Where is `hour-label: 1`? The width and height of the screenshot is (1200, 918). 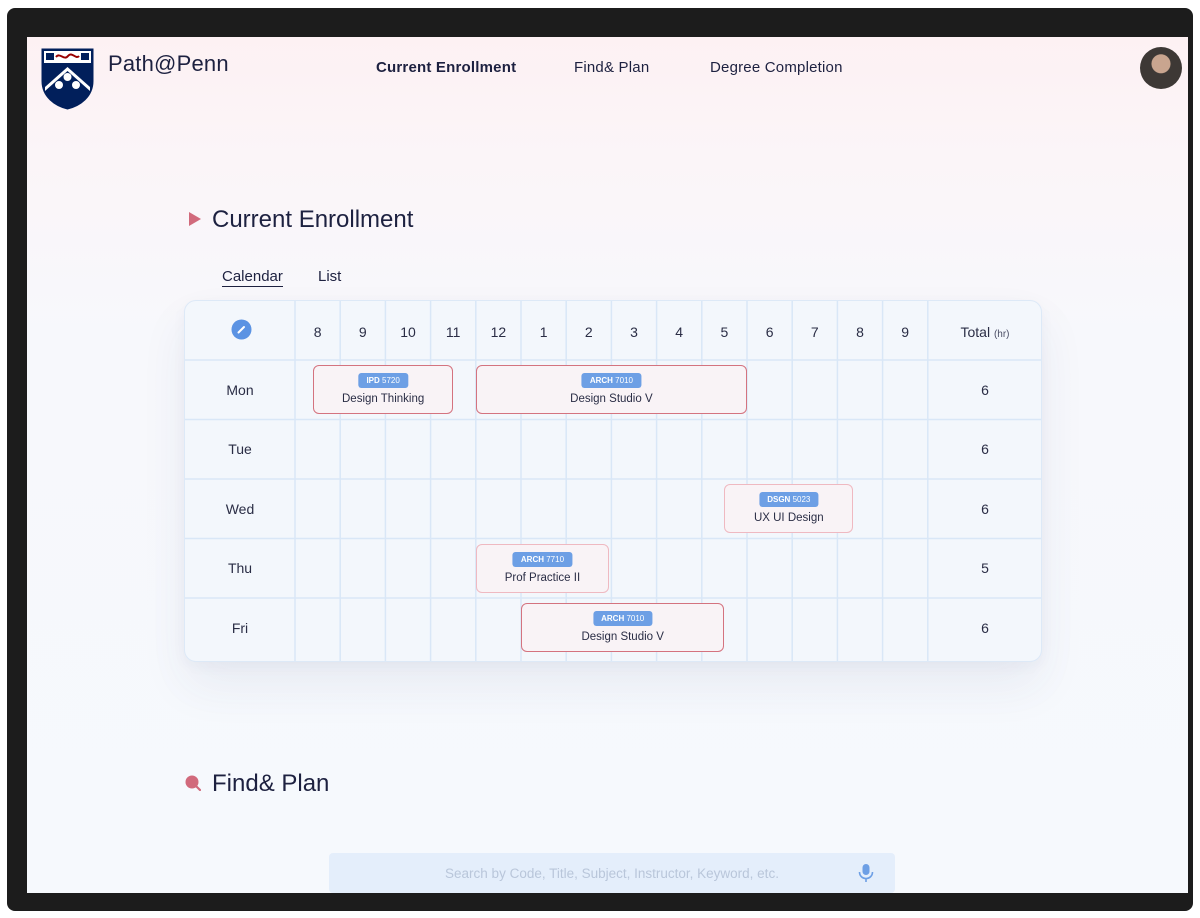
hour-label: 1 is located at coordinates (543, 332).